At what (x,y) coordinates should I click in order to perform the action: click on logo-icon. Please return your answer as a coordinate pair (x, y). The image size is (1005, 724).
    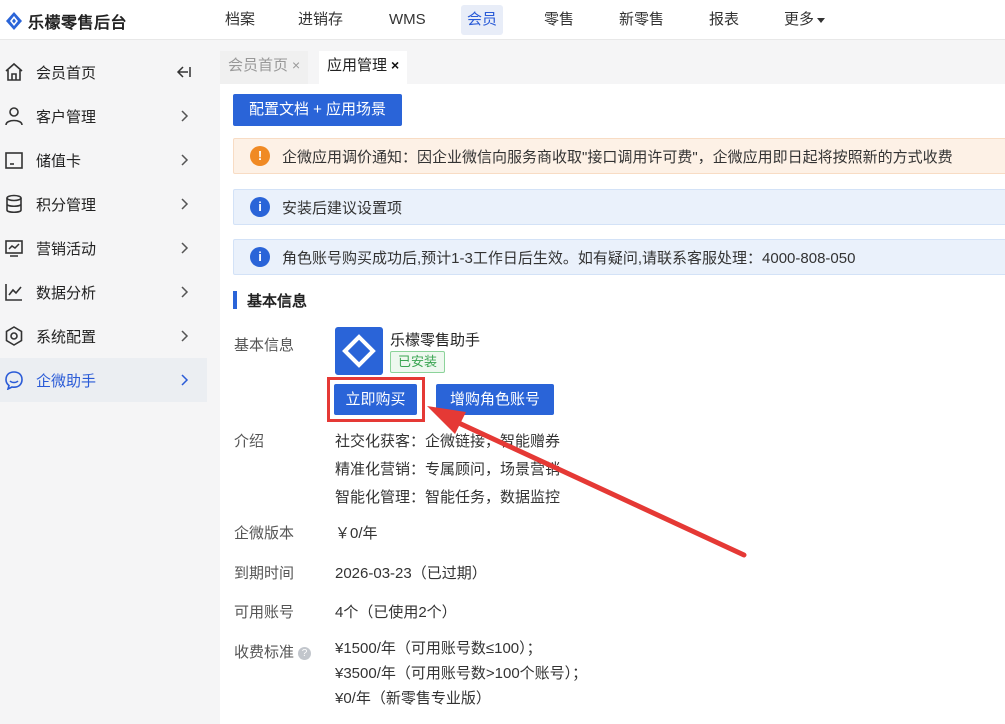
    Looking at the image, I should click on (14, 21).